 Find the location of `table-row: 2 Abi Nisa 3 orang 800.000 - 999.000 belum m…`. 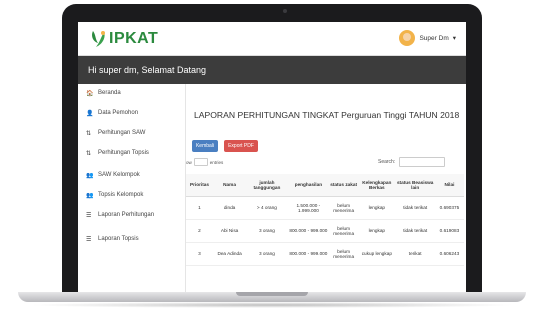

table-row: 2 Abi Nisa 3 orang 800.000 - 999.000 belum m… is located at coordinates (325, 231).